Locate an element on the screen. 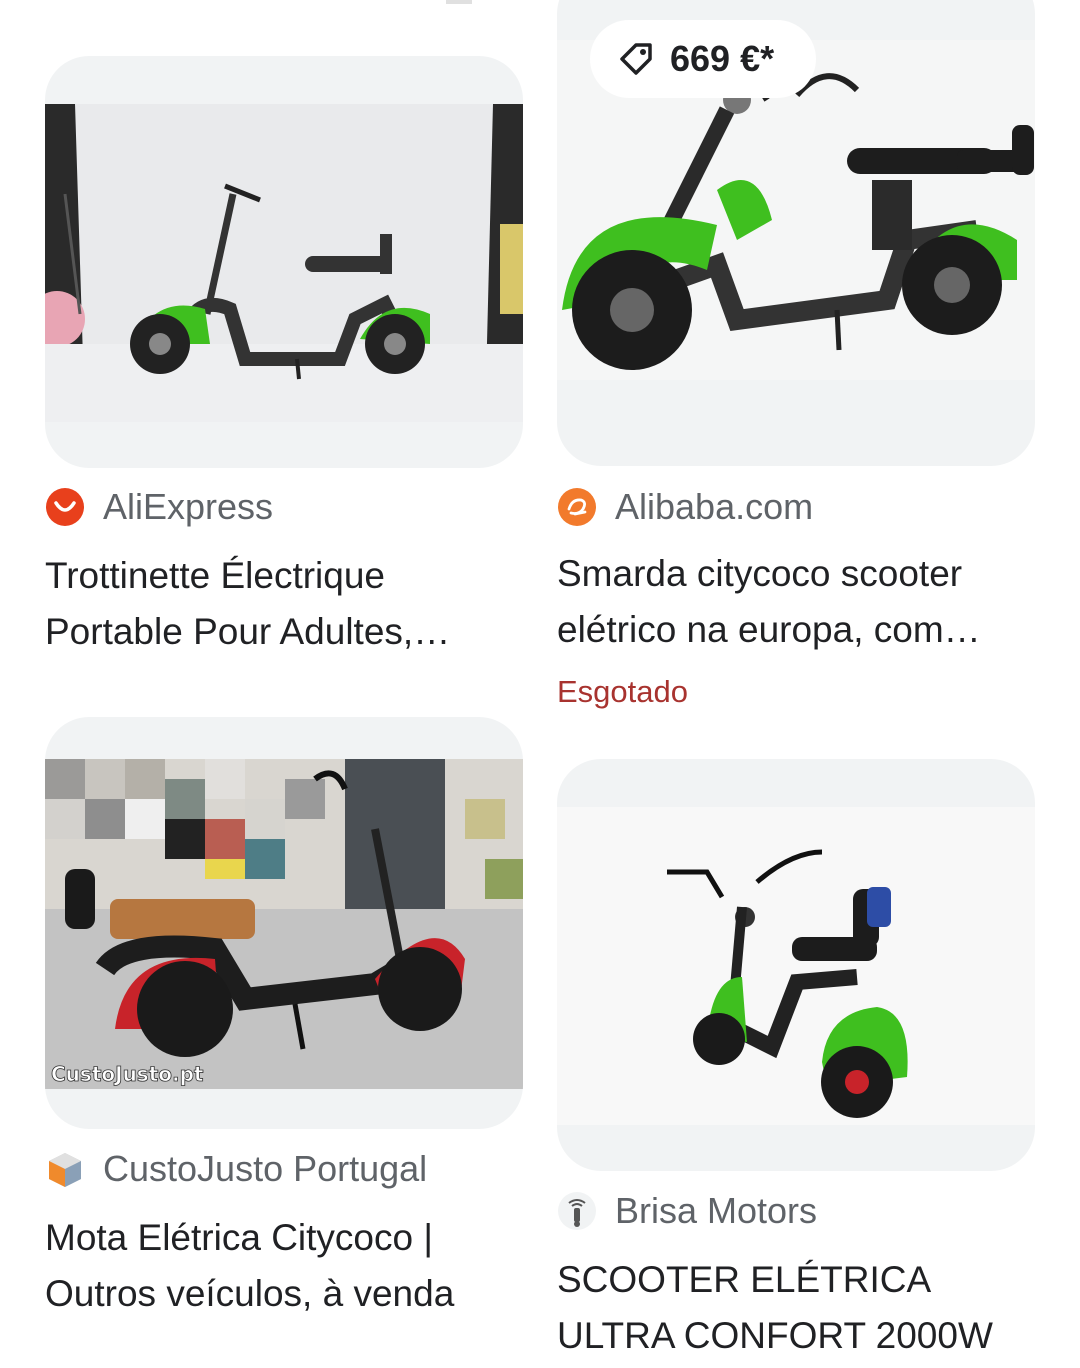 The image size is (1080, 1368). result-title: SCOOTER ELÉTRICA ULTRA CONFORT 2000W is located at coordinates (797, 1308).